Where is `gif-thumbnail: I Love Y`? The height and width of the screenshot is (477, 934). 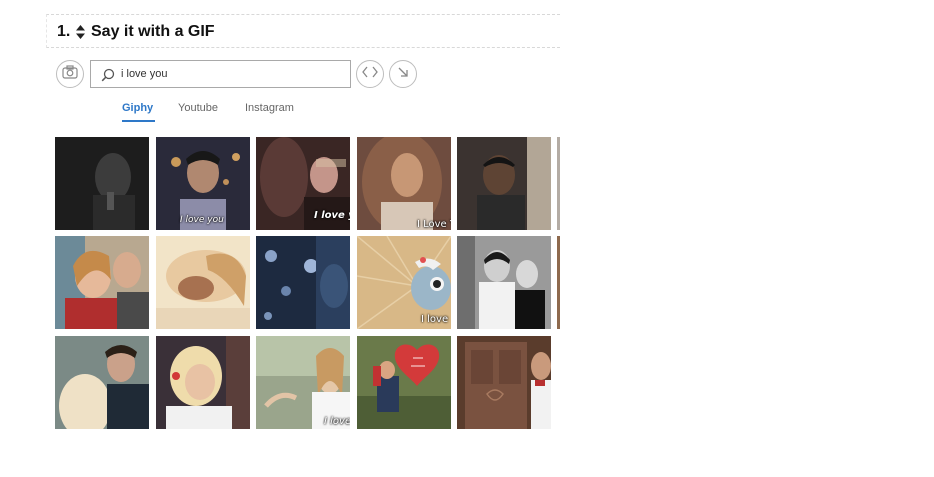
gif-thumbnail: I Love Y is located at coordinates (404, 183).